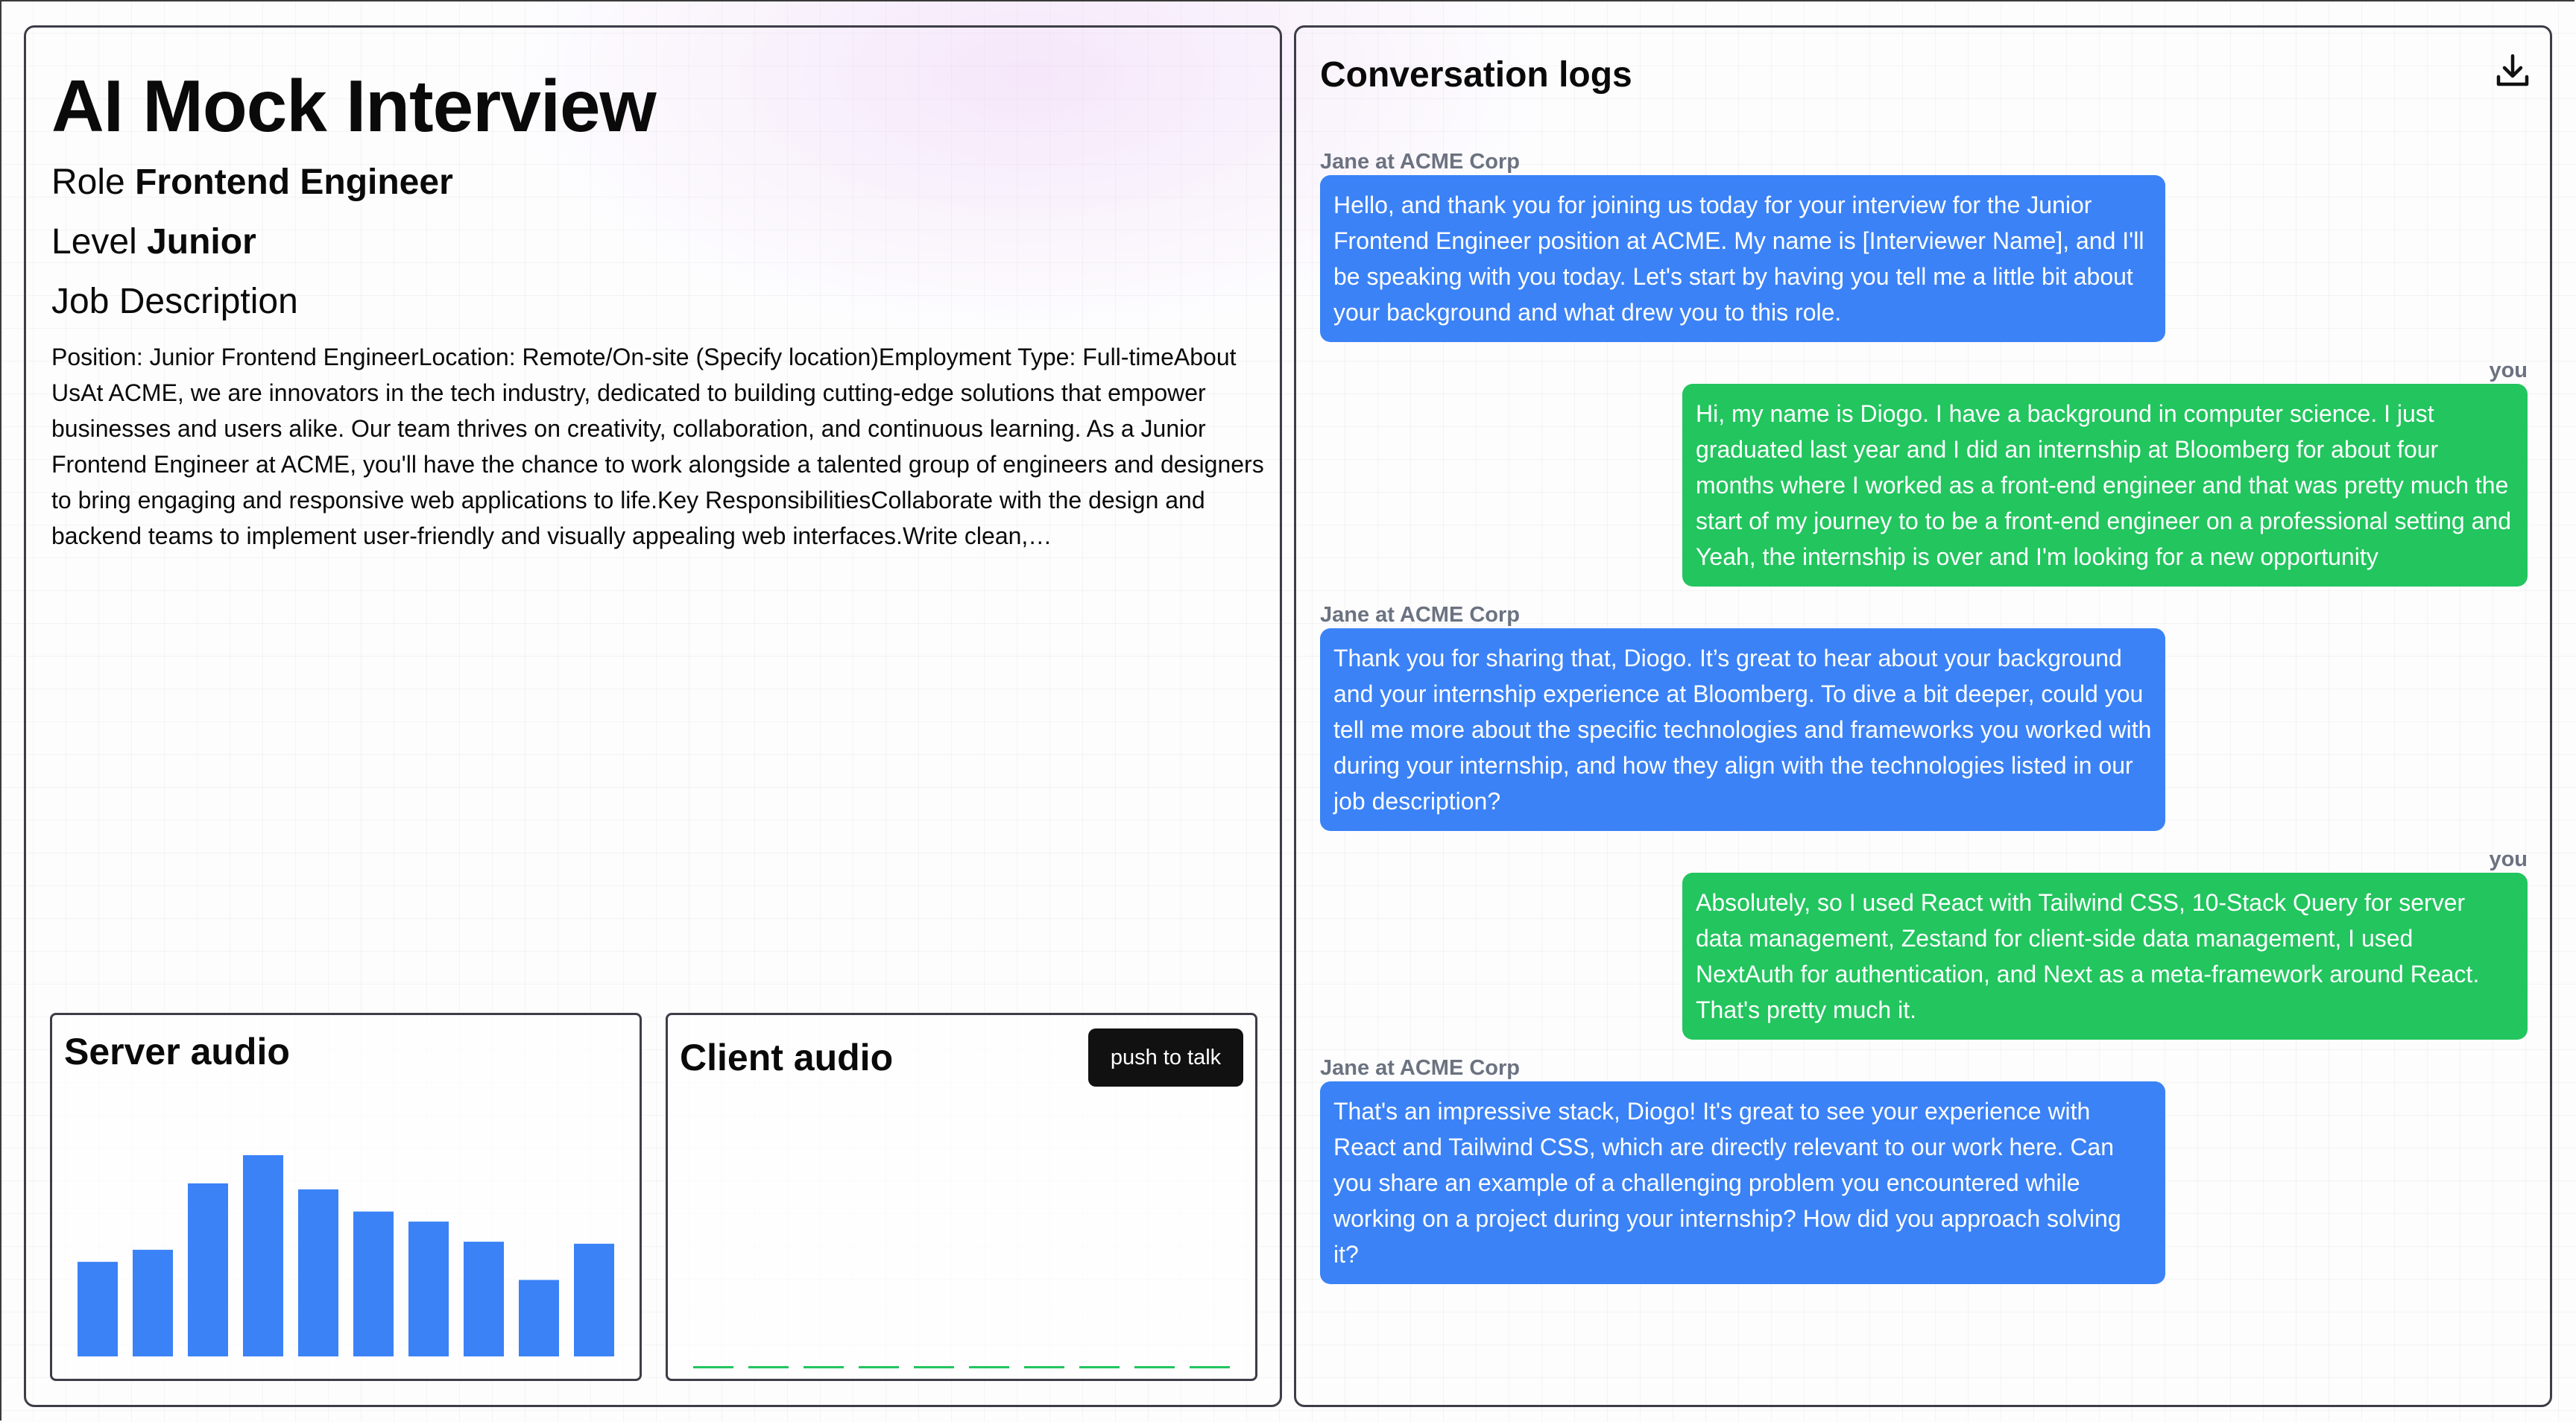  I want to click on server-audio-visualizer, so click(346, 1255).